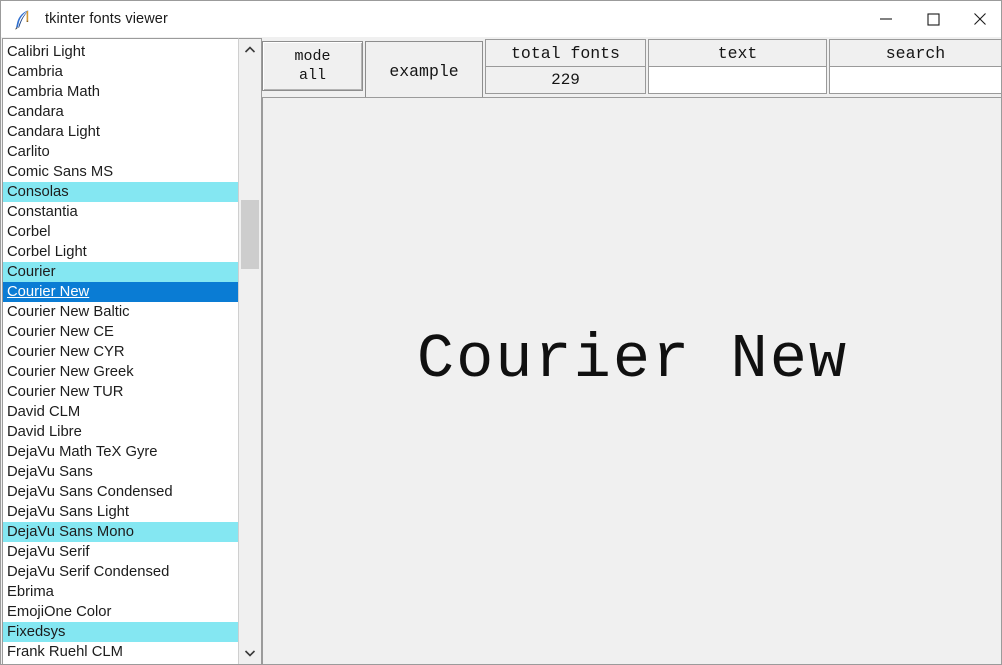 The width and height of the screenshot is (1002, 665). What do you see at coordinates (68, 512) in the screenshot?
I see `font-list-item-label: DejaVu Sans Light` at bounding box center [68, 512].